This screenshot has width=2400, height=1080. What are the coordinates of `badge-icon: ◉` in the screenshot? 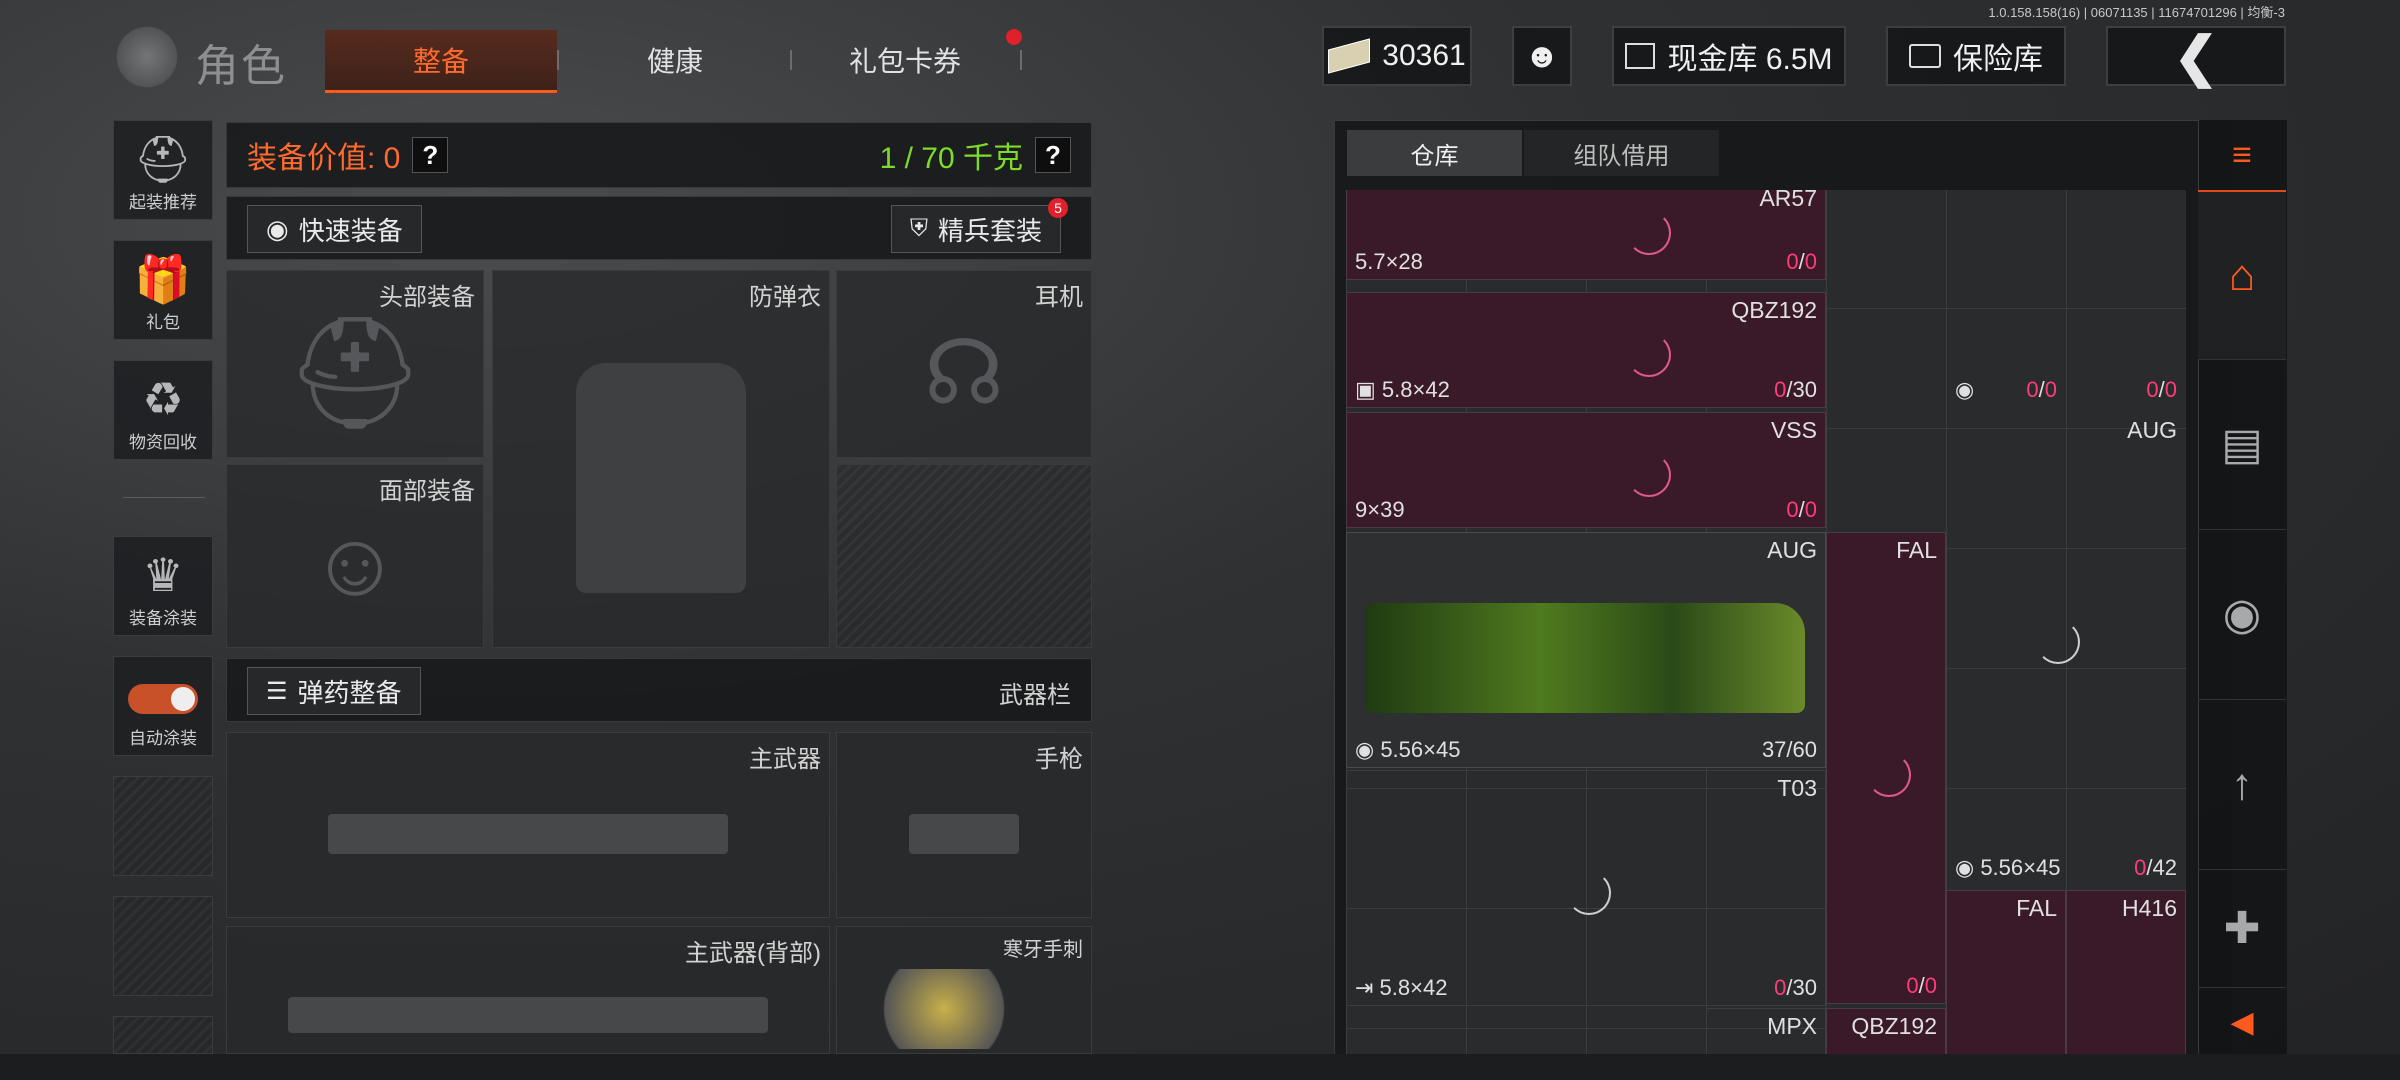 It's located at (1965, 389).